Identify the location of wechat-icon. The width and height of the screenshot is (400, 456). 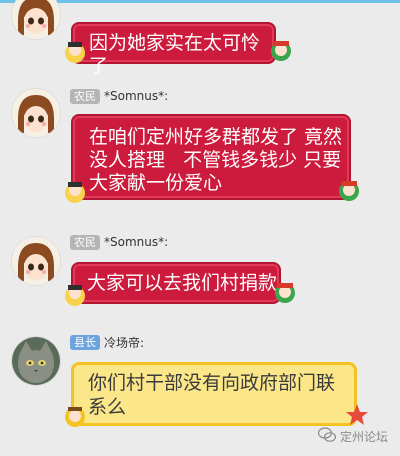
(327, 436).